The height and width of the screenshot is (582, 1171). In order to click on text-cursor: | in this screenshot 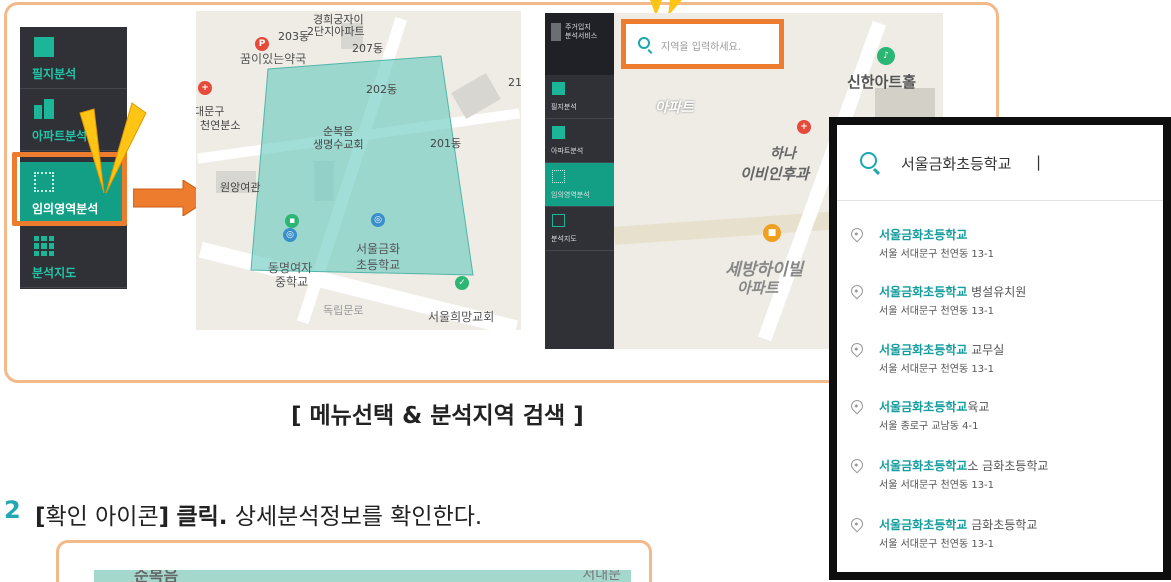, I will do `click(1039, 162)`.